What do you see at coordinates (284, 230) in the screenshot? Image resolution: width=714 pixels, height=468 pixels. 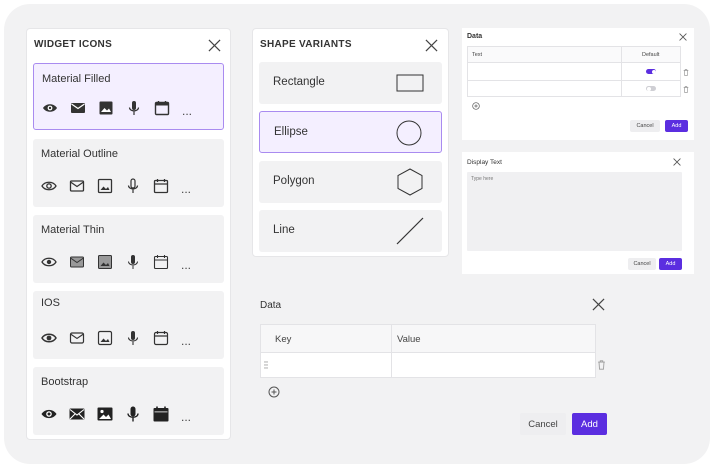 I see `shape-option-label: Line` at bounding box center [284, 230].